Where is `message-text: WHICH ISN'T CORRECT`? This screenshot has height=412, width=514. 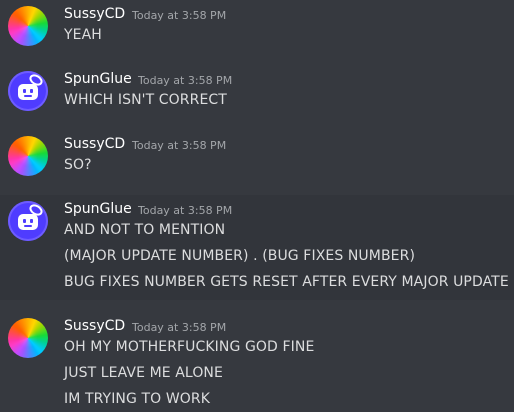
message-text: WHICH ISN'T CORRECT is located at coordinates (145, 100).